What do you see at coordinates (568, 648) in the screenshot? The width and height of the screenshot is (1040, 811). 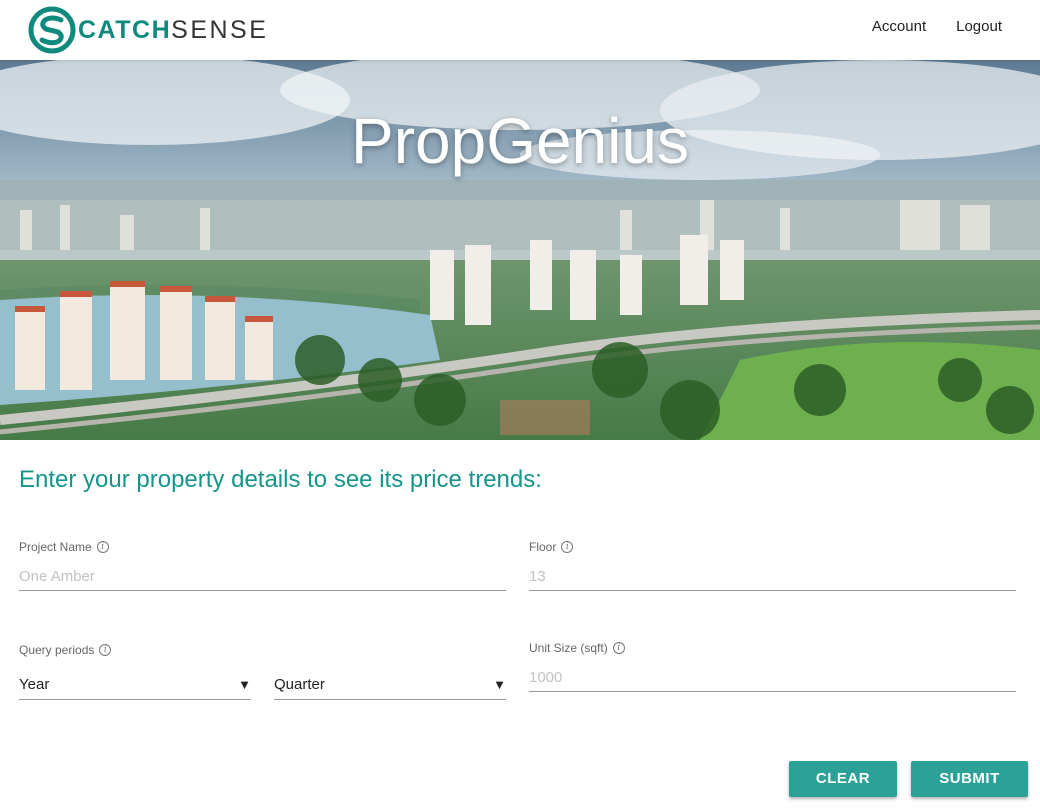 I see `unit-size-label-text: Unit Size (sqft)` at bounding box center [568, 648].